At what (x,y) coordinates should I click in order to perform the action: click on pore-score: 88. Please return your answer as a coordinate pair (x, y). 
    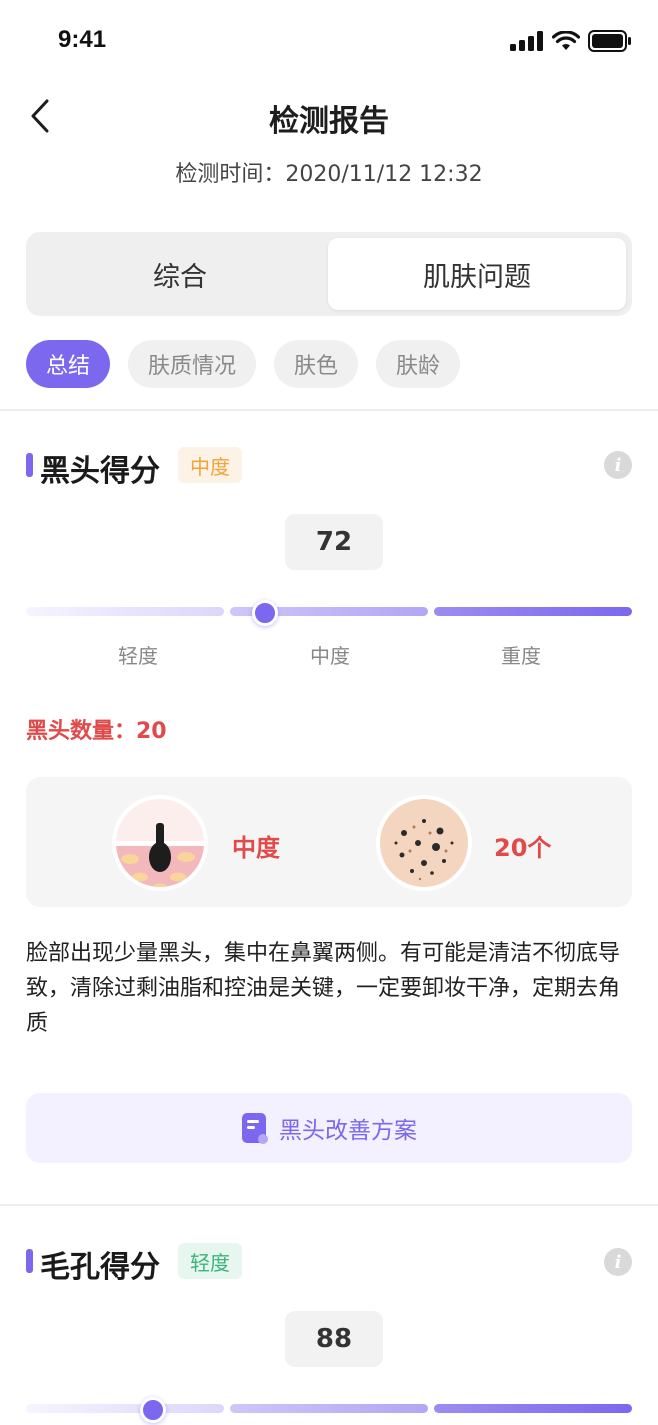
    Looking at the image, I should click on (334, 1339).